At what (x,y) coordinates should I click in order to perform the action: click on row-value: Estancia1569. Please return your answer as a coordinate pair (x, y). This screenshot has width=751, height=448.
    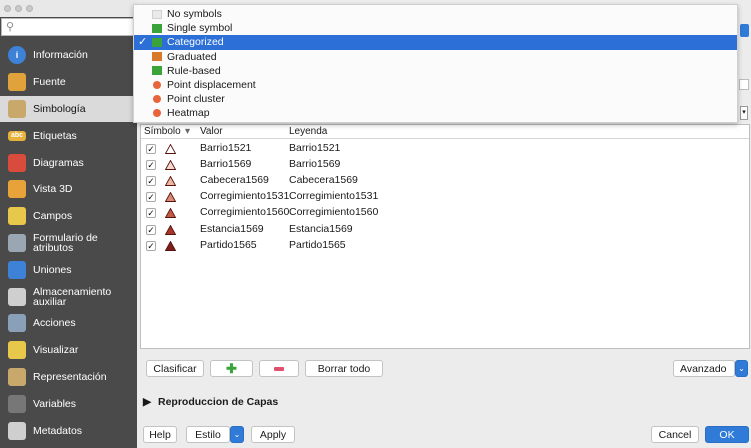
    Looking at the image, I should click on (232, 229).